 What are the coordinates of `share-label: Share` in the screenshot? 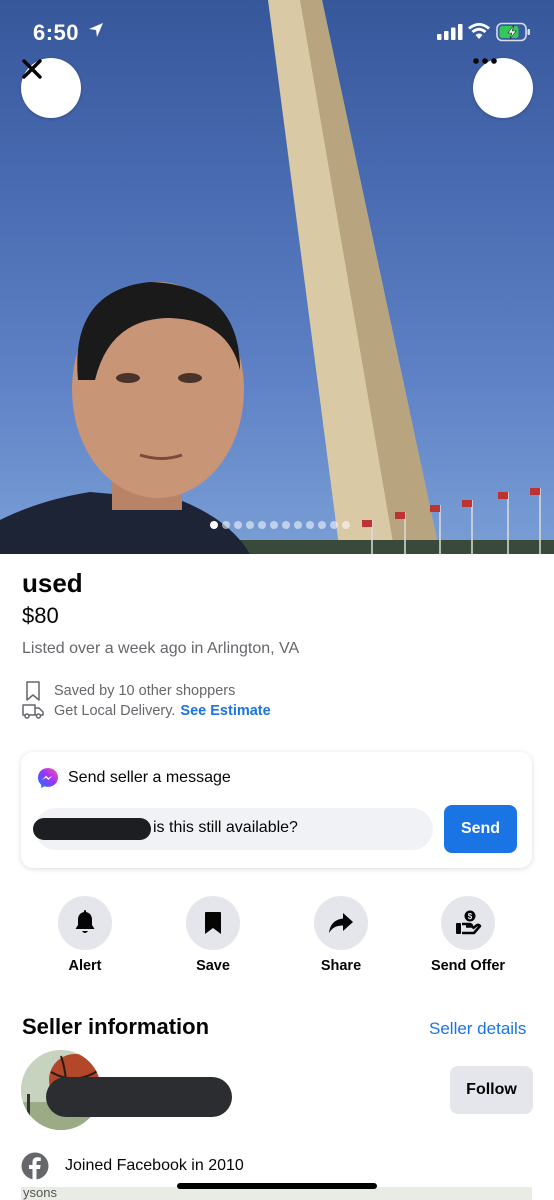 It's located at (341, 966).